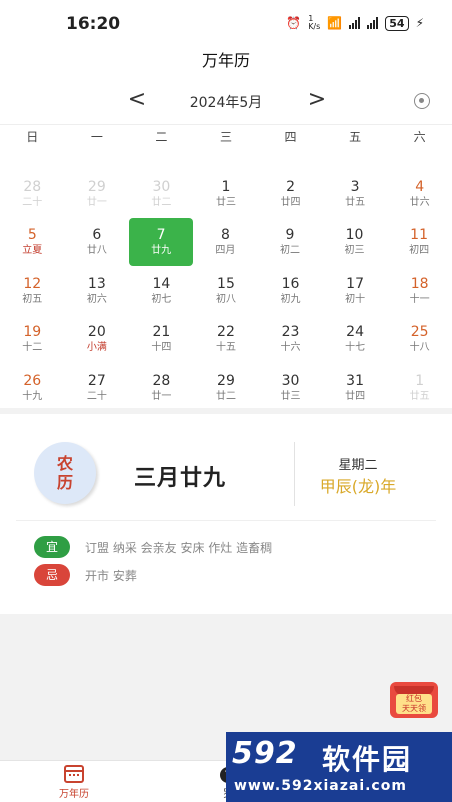 The height and width of the screenshot is (802, 452). Describe the element at coordinates (225, 348) in the screenshot. I see `lunar-day: 十五` at that location.